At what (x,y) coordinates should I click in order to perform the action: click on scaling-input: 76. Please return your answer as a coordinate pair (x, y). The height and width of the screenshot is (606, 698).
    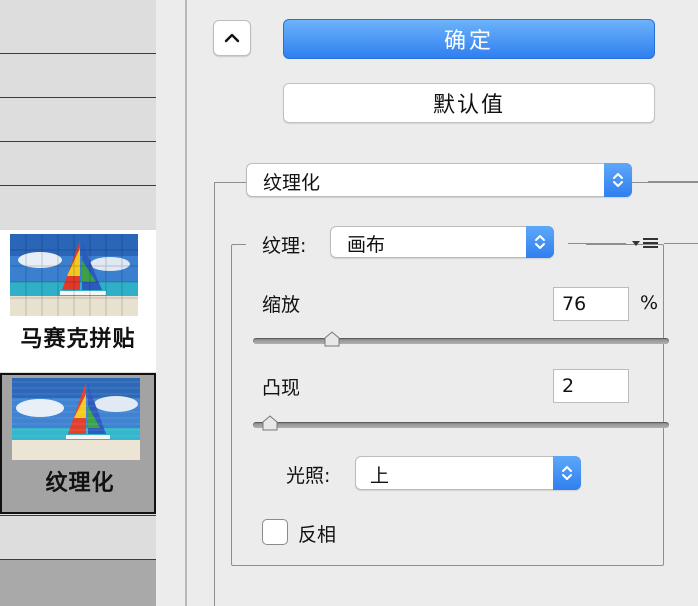
    Looking at the image, I should click on (591, 304).